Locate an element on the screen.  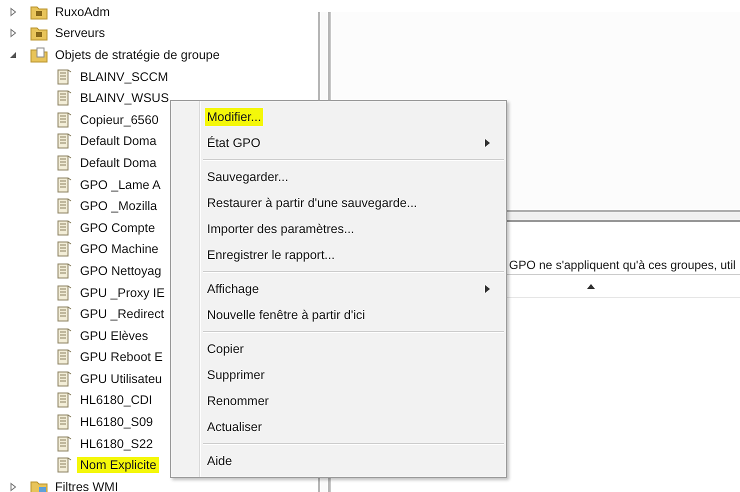
tree-item: Filtres WMI is located at coordinates (87, 485).